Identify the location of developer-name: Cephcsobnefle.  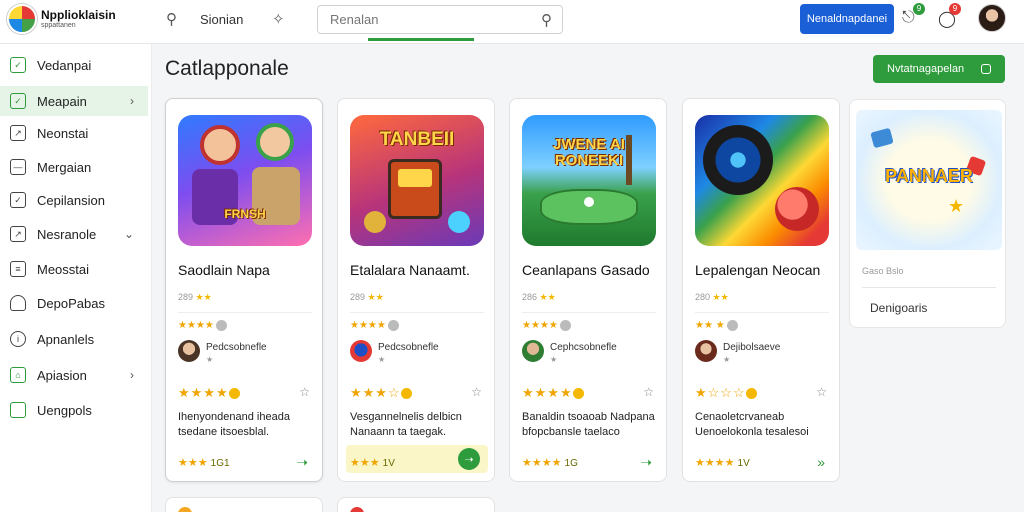
(583, 347).